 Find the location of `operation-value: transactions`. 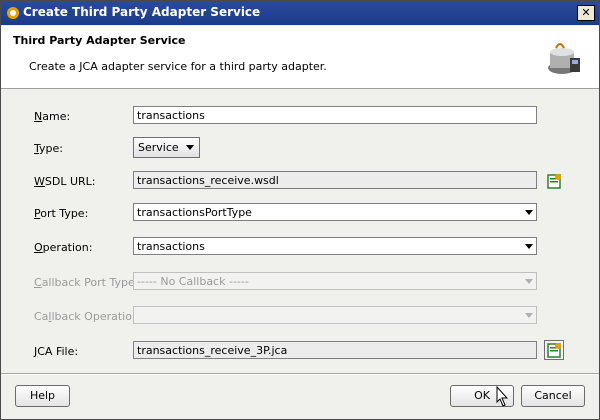

operation-value: transactions is located at coordinates (171, 246).